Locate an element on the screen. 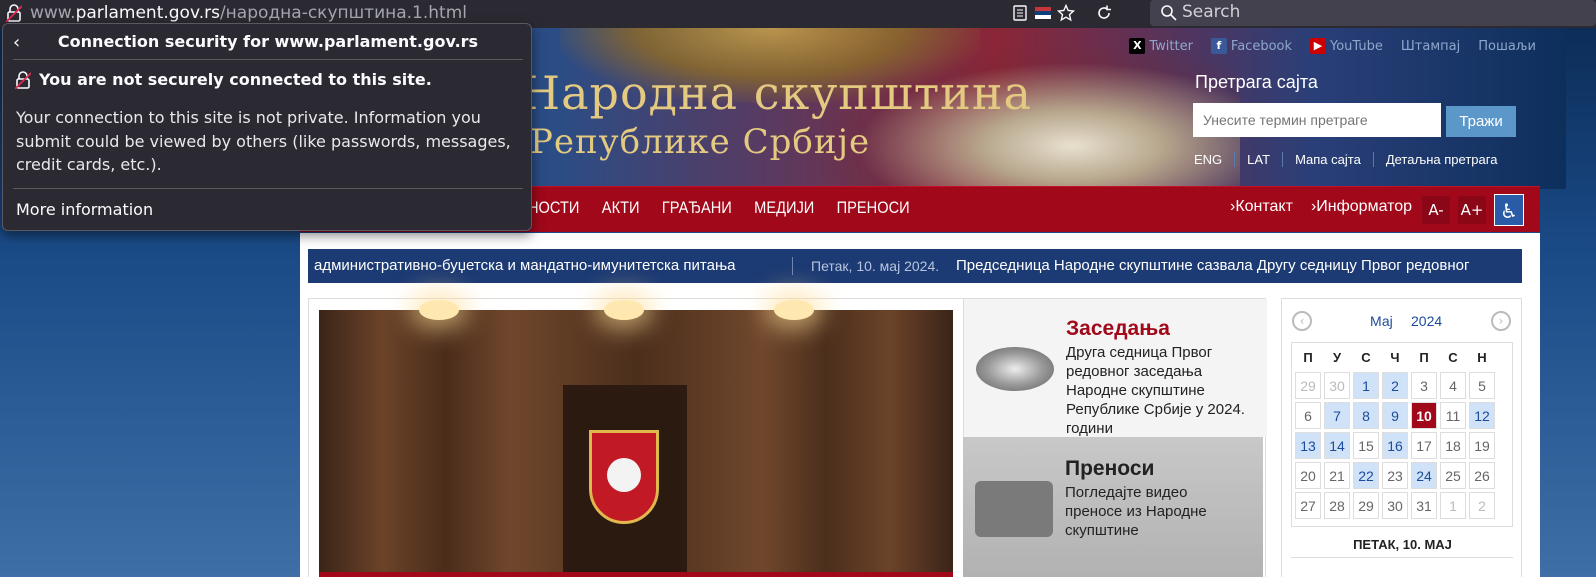 This screenshot has height=577, width=1596. calendar-day: 9 is located at coordinates (1395, 415).